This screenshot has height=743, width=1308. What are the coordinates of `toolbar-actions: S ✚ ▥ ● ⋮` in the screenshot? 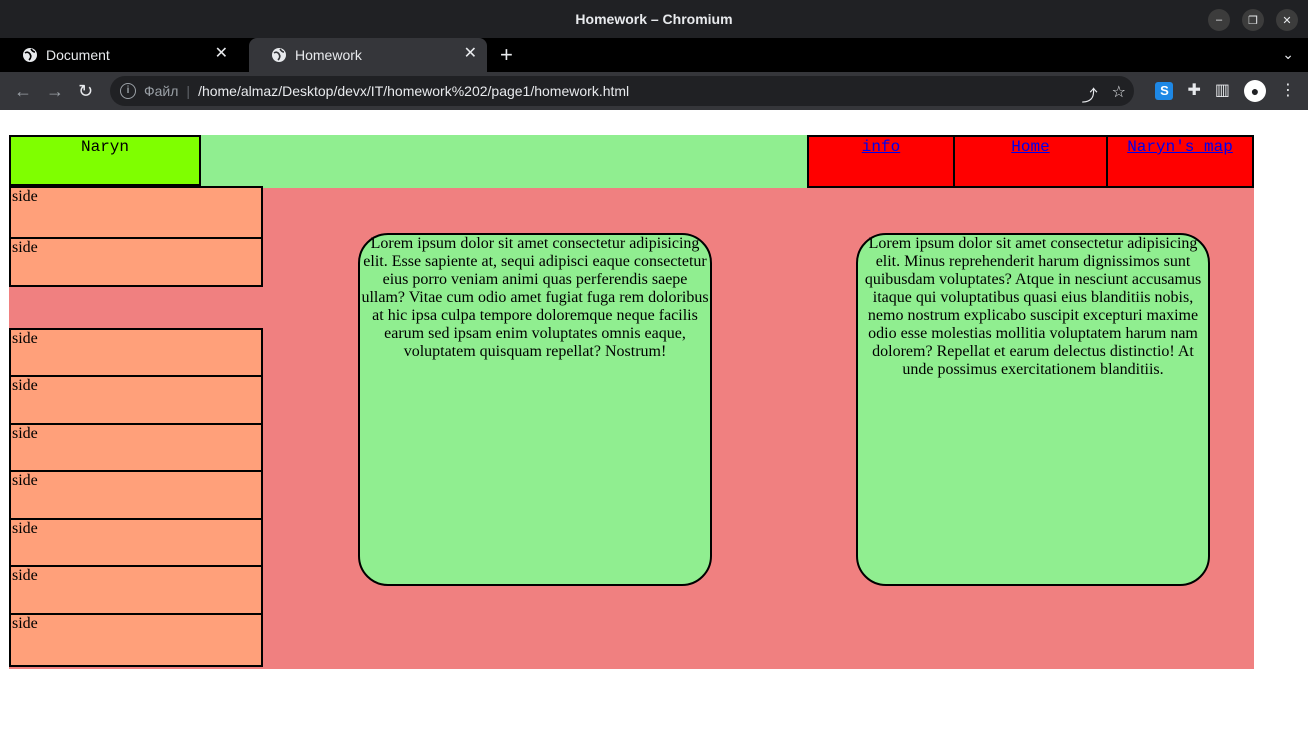 It's located at (1225, 91).